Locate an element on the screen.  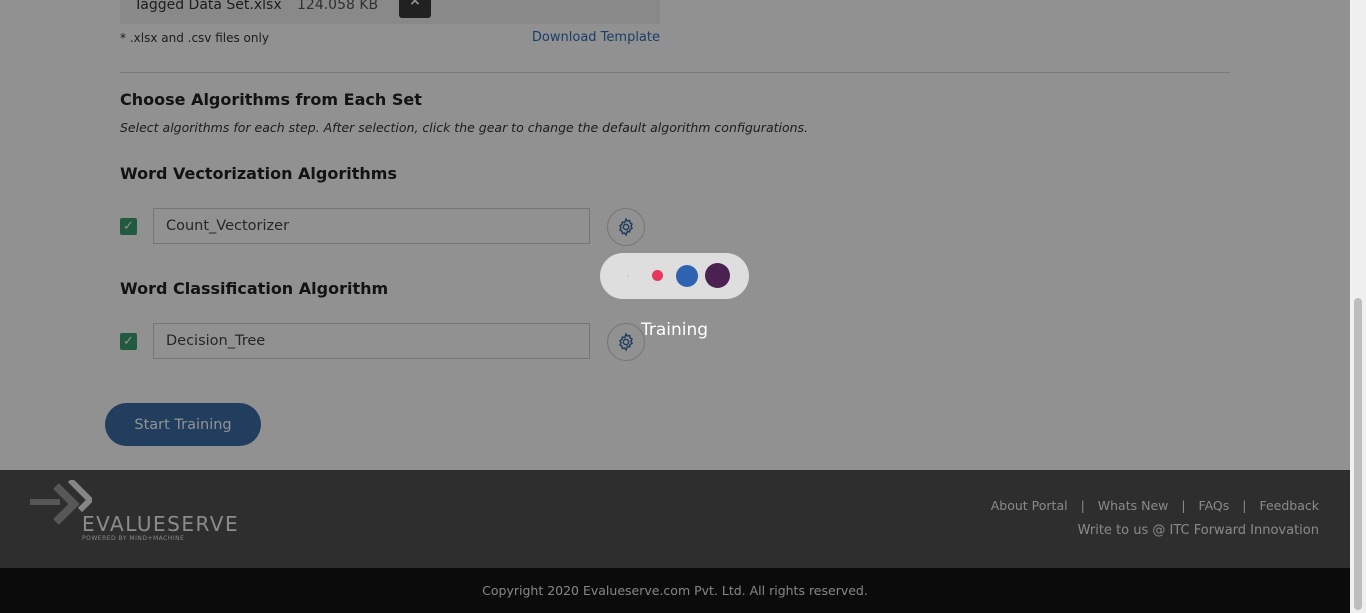
page-scrollbar is located at coordinates (1358, 306).